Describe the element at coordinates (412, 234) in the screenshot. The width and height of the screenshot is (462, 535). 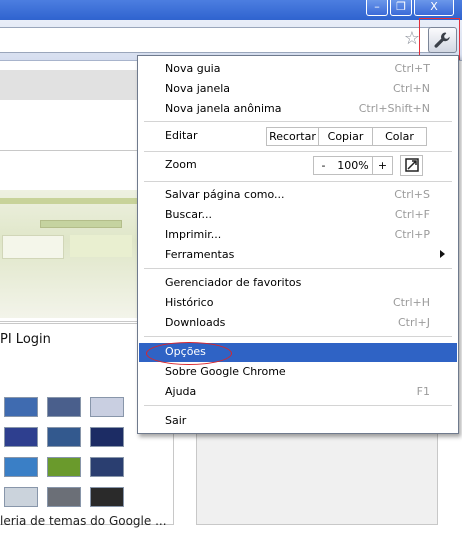
I see `shortcut-print: Ctrl+P` at that location.